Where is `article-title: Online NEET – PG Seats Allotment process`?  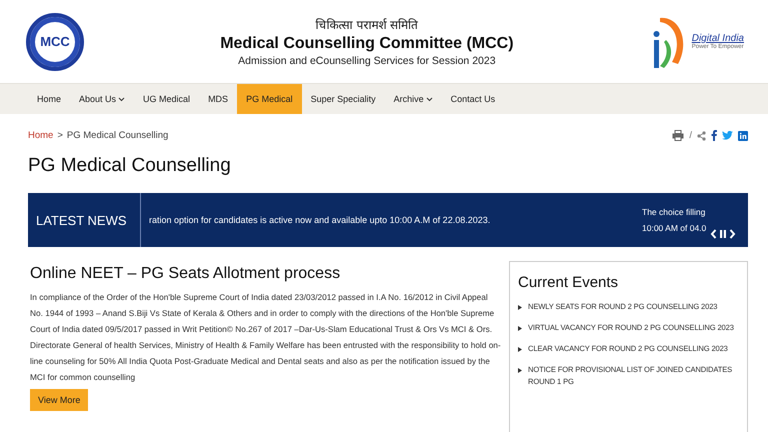 article-title: Online NEET – PG Seats Allotment process is located at coordinates (186, 274).